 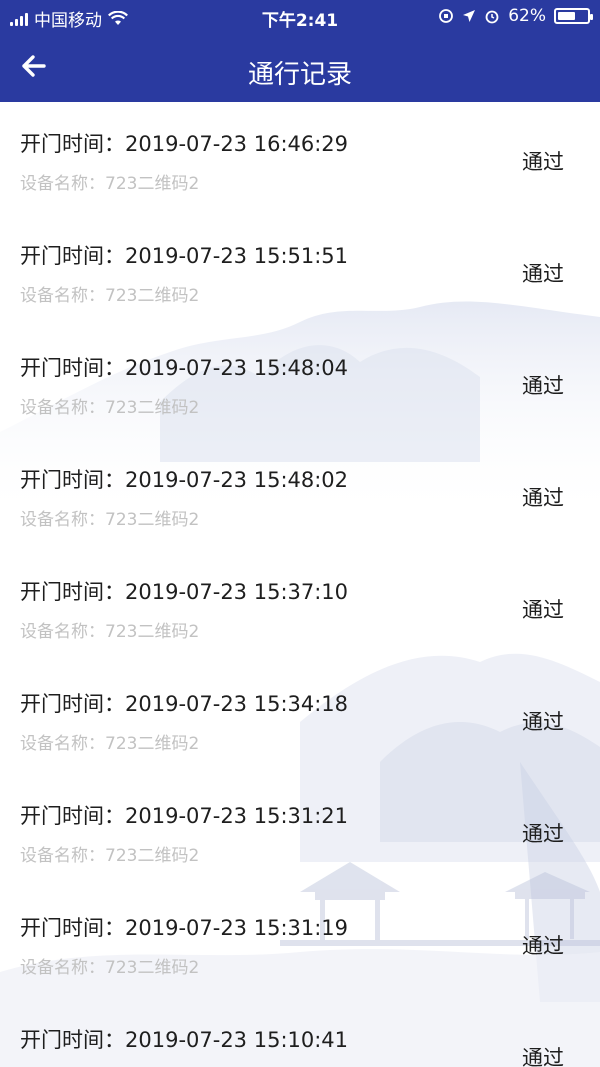 I want to click on open-time-value: 2019-07-23 15:31:21, so click(x=237, y=816).